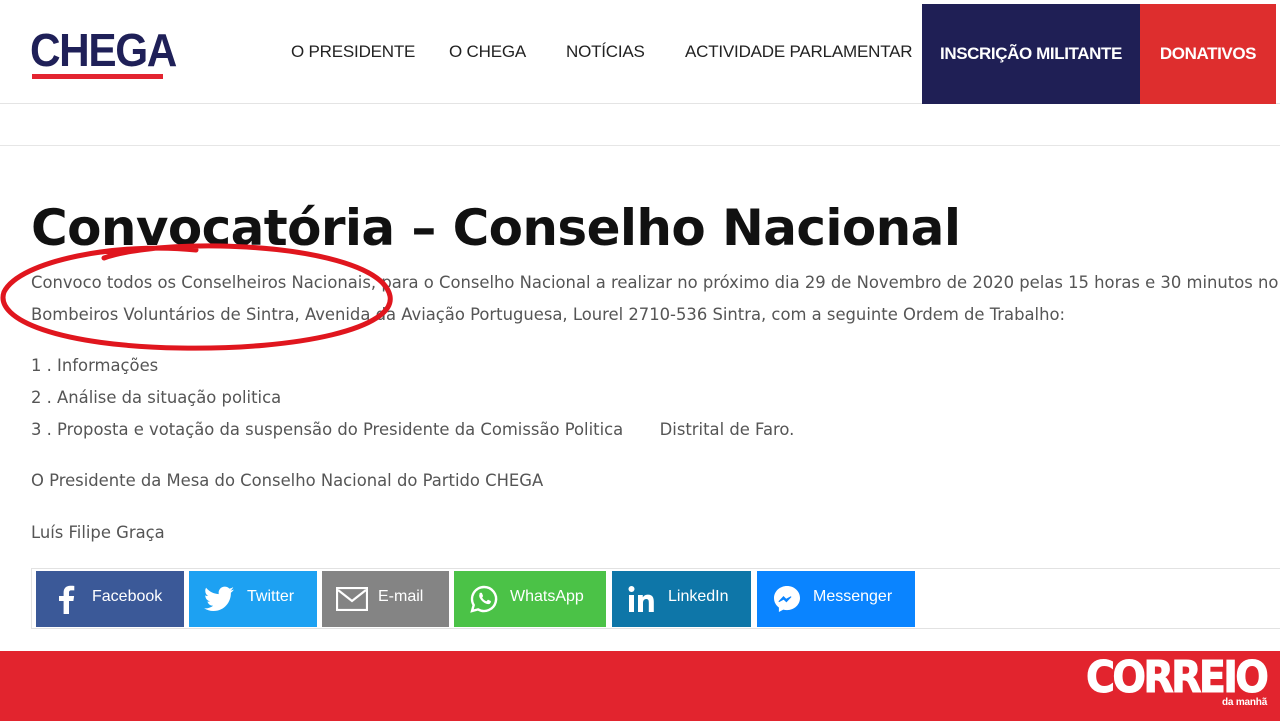 The height and width of the screenshot is (721, 1280). I want to click on logo-text: CHEGA, so click(103, 50).